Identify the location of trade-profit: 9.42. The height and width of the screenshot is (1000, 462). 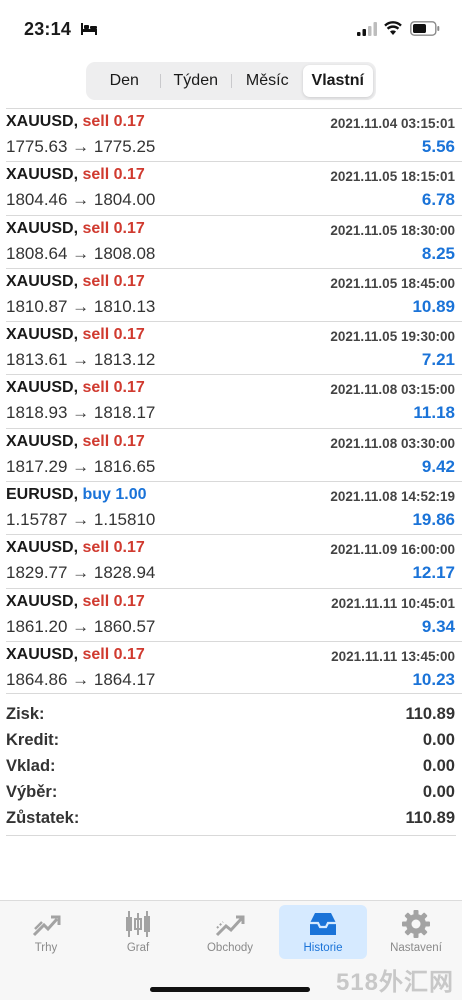
(438, 466).